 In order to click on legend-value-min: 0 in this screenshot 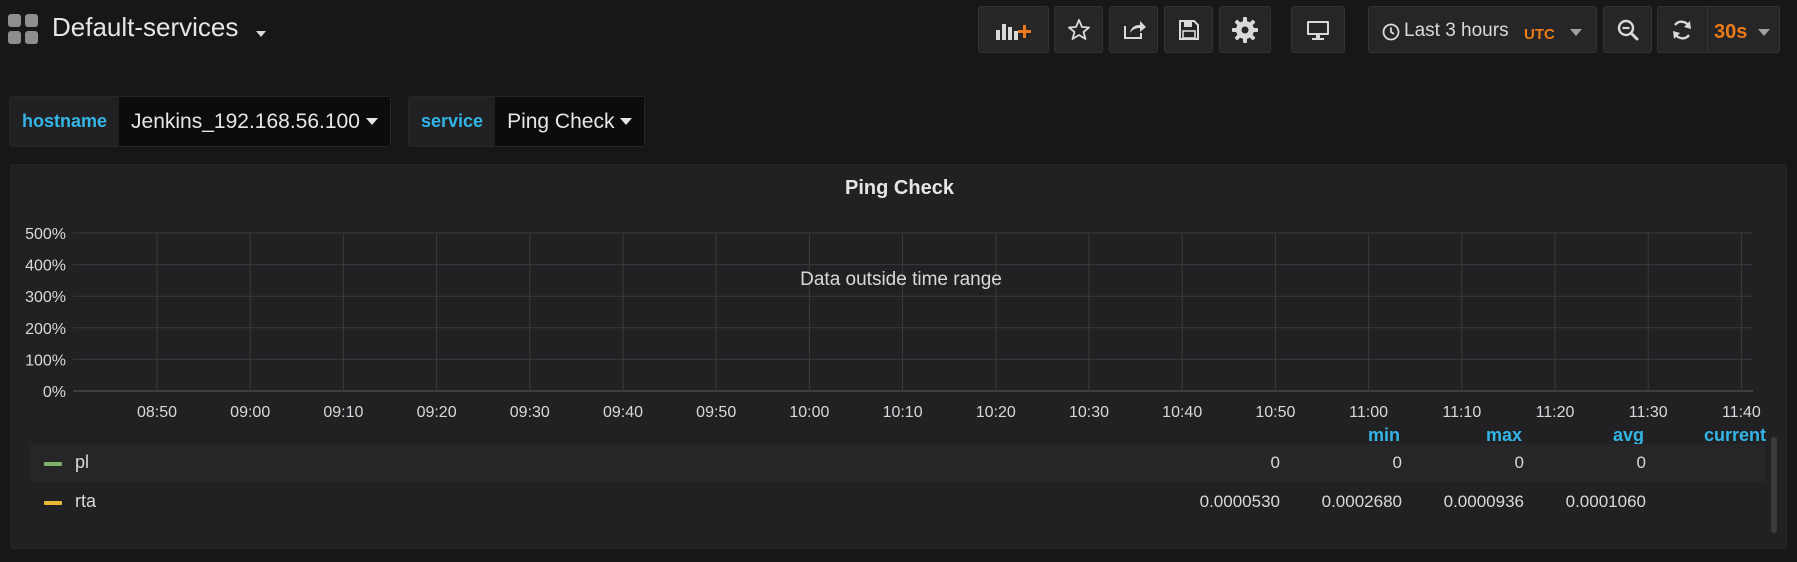, I will do `click(1275, 462)`.